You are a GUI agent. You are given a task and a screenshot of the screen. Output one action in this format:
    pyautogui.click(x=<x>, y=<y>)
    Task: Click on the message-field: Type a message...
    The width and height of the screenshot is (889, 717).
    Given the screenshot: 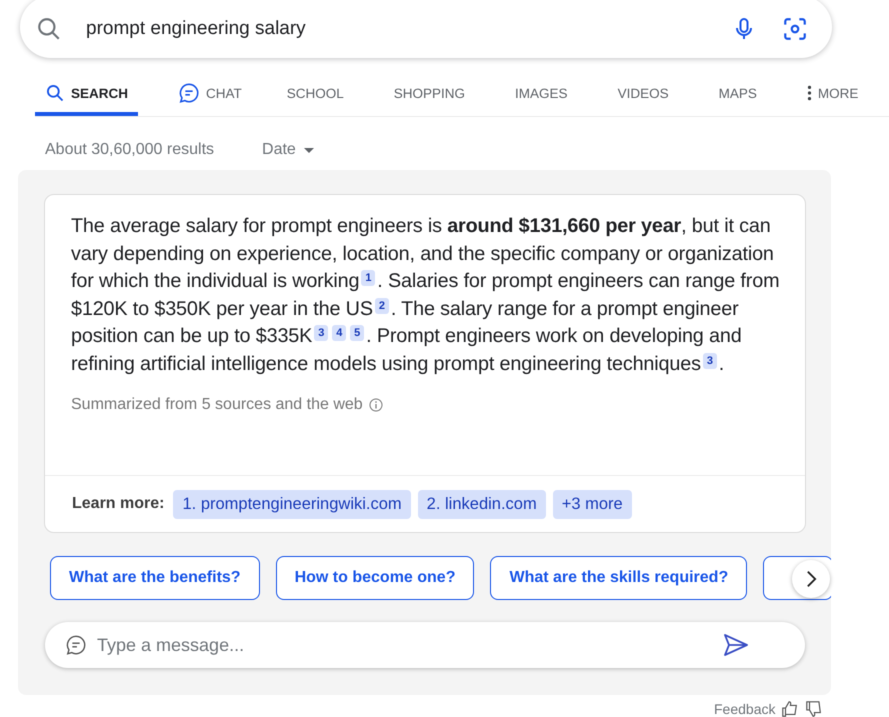 What is the action you would take?
    pyautogui.click(x=425, y=645)
    